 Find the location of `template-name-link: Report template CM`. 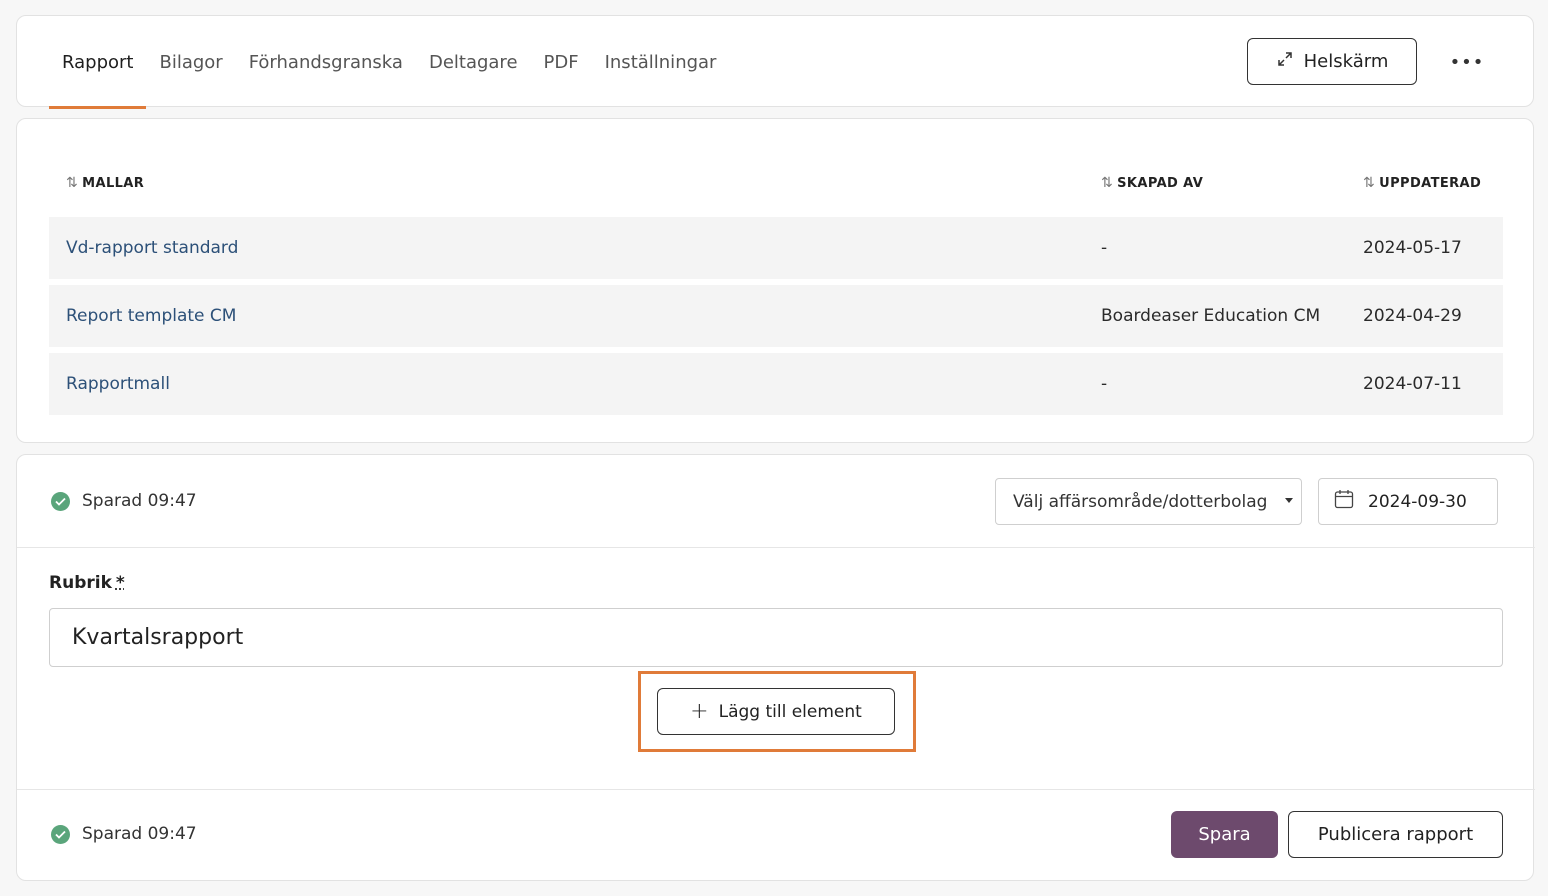

template-name-link: Report template CM is located at coordinates (151, 316).